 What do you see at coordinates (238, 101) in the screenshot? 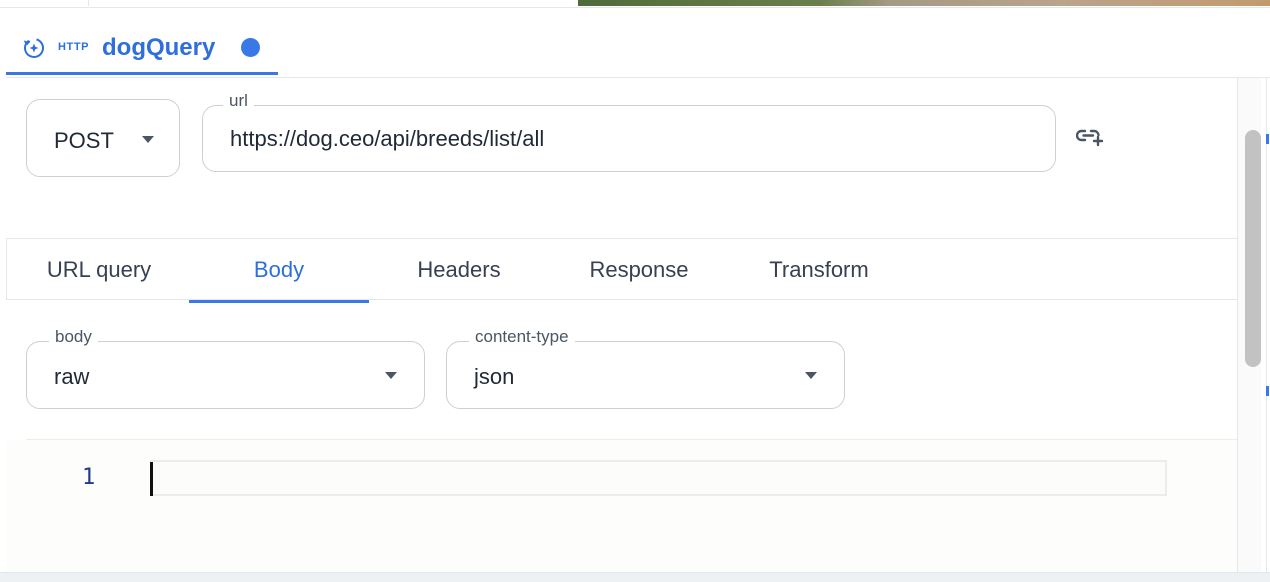
I see `url-label: url` at bounding box center [238, 101].